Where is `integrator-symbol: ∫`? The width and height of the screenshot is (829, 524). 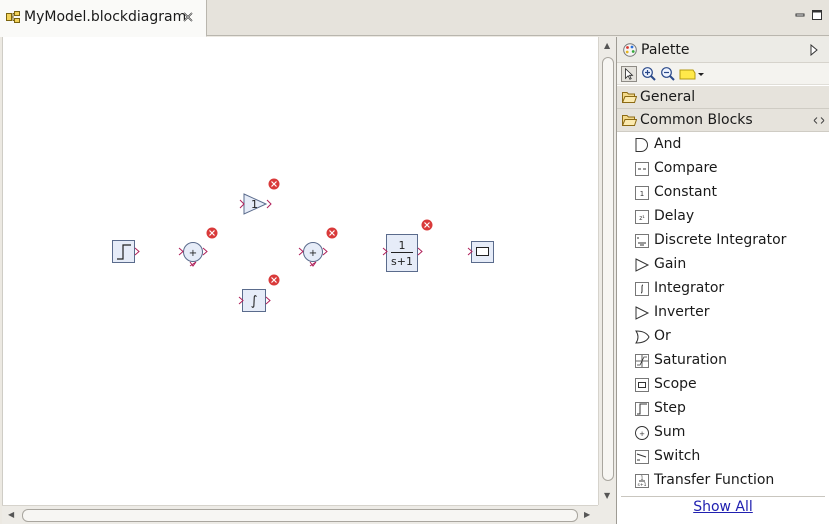
integrator-symbol: ∫ is located at coordinates (254, 301).